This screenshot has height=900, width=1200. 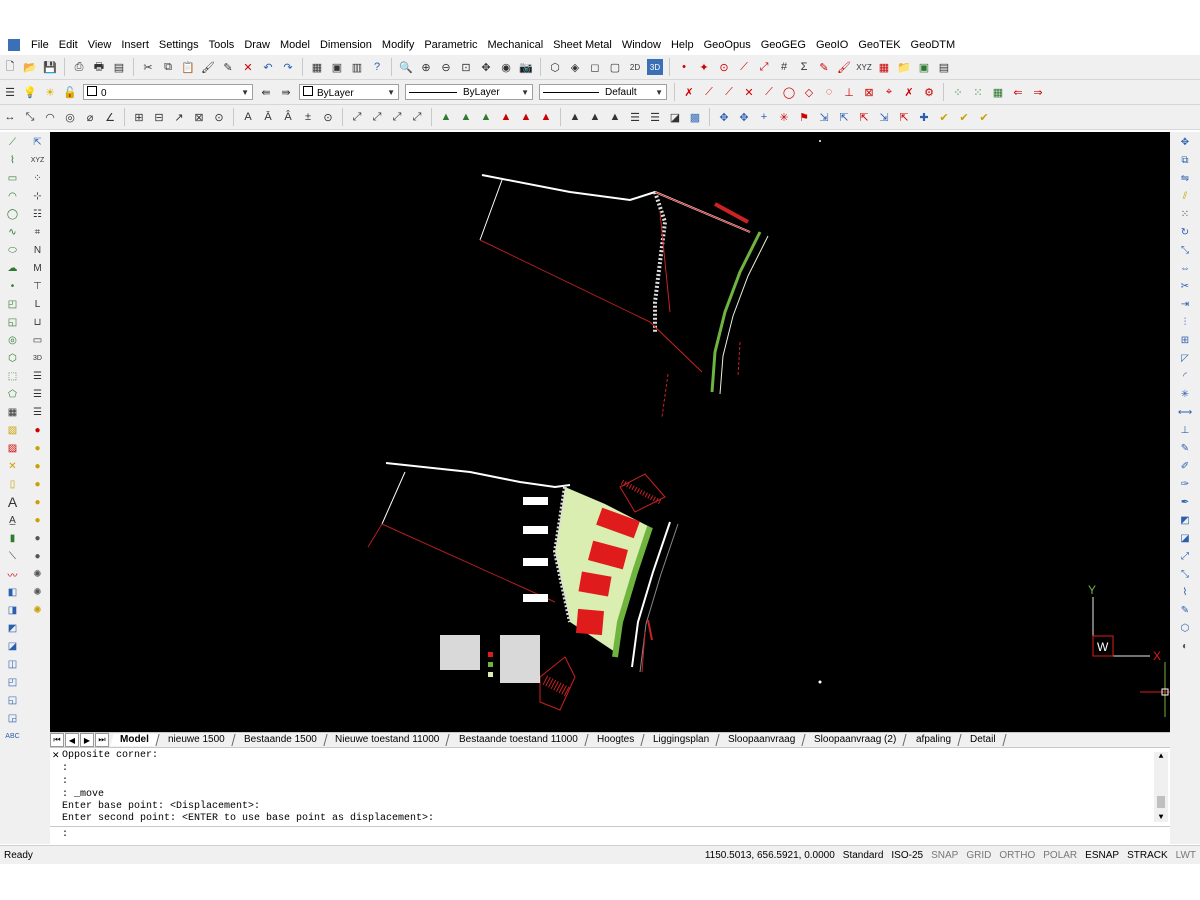 What do you see at coordinates (50, 92) in the screenshot?
I see `layer-freeze-icon: ☀` at bounding box center [50, 92].